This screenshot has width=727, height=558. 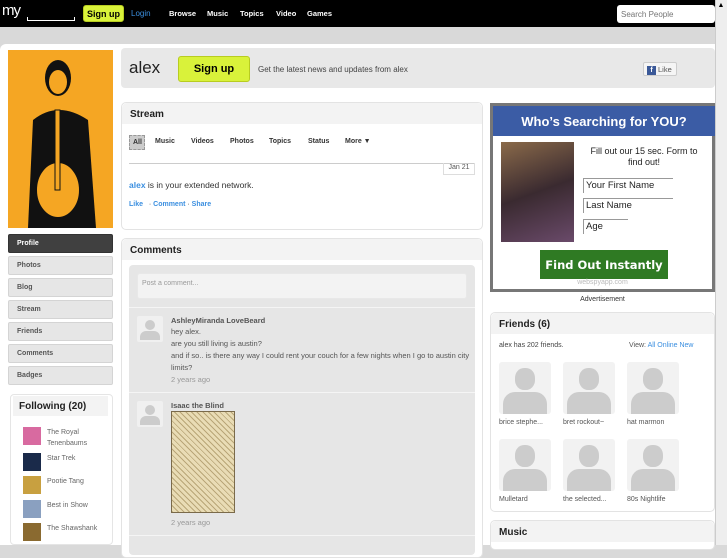 I want to click on logo: my, so click(x=11, y=10).